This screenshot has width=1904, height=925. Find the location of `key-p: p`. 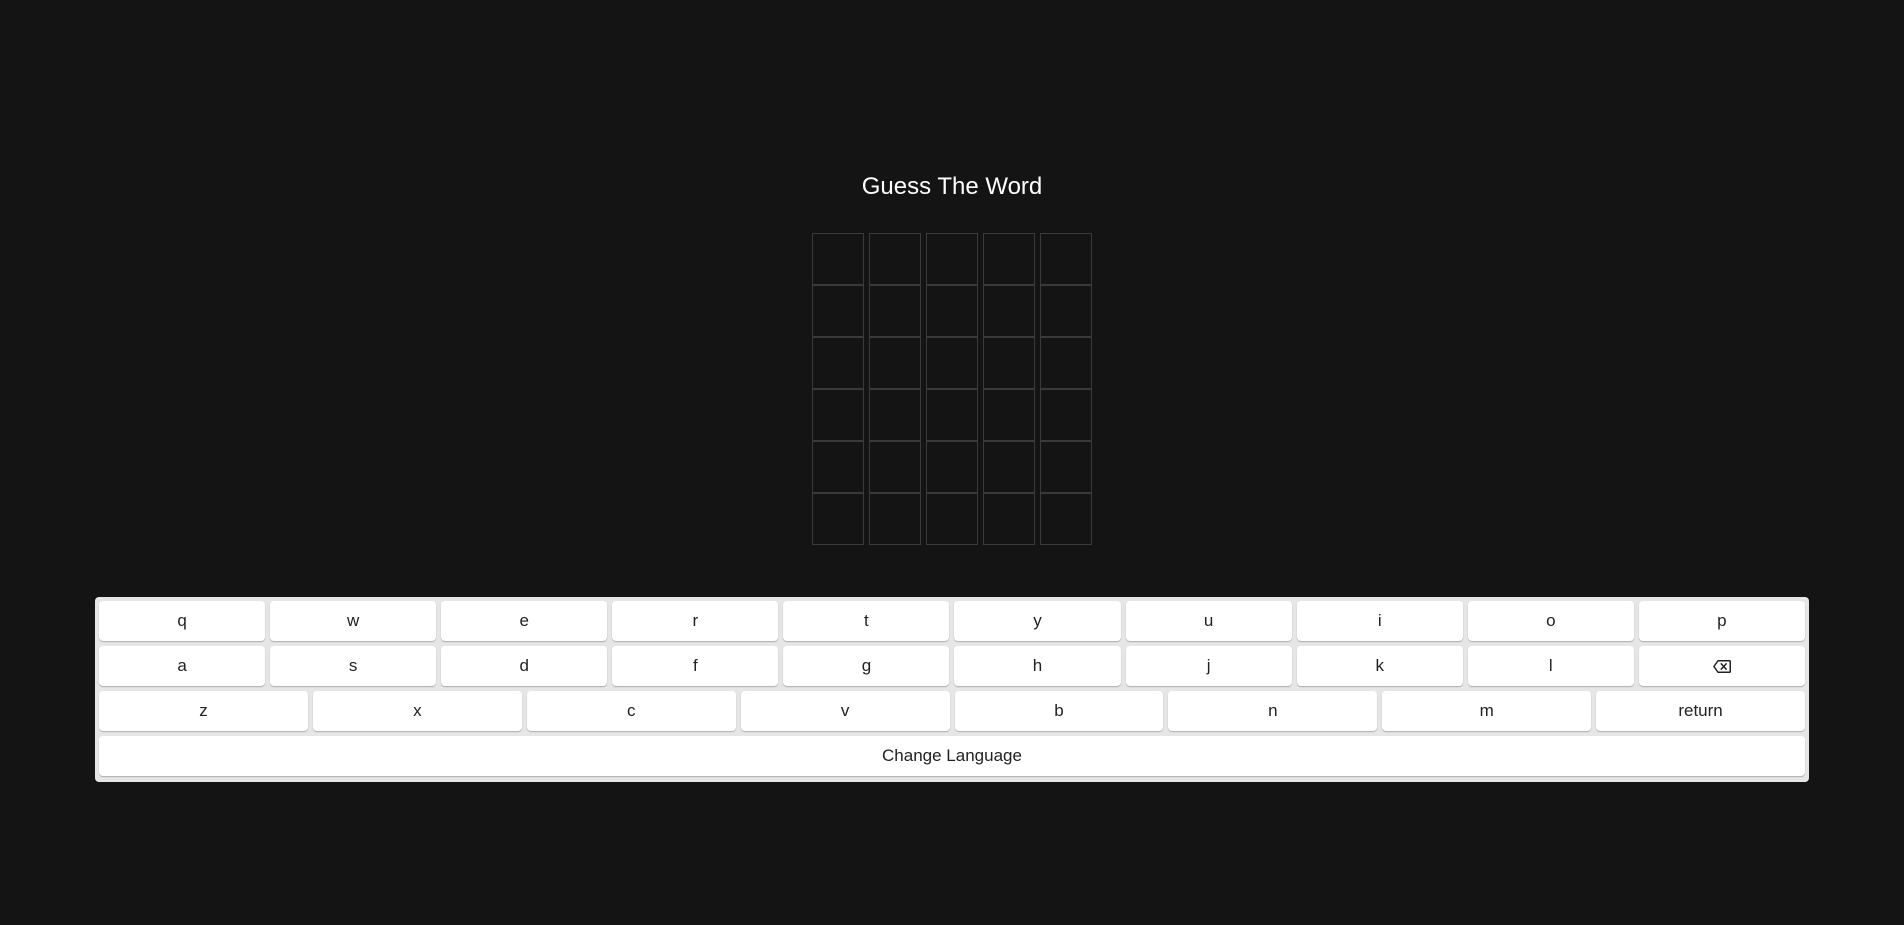

key-p: p is located at coordinates (1721, 621).